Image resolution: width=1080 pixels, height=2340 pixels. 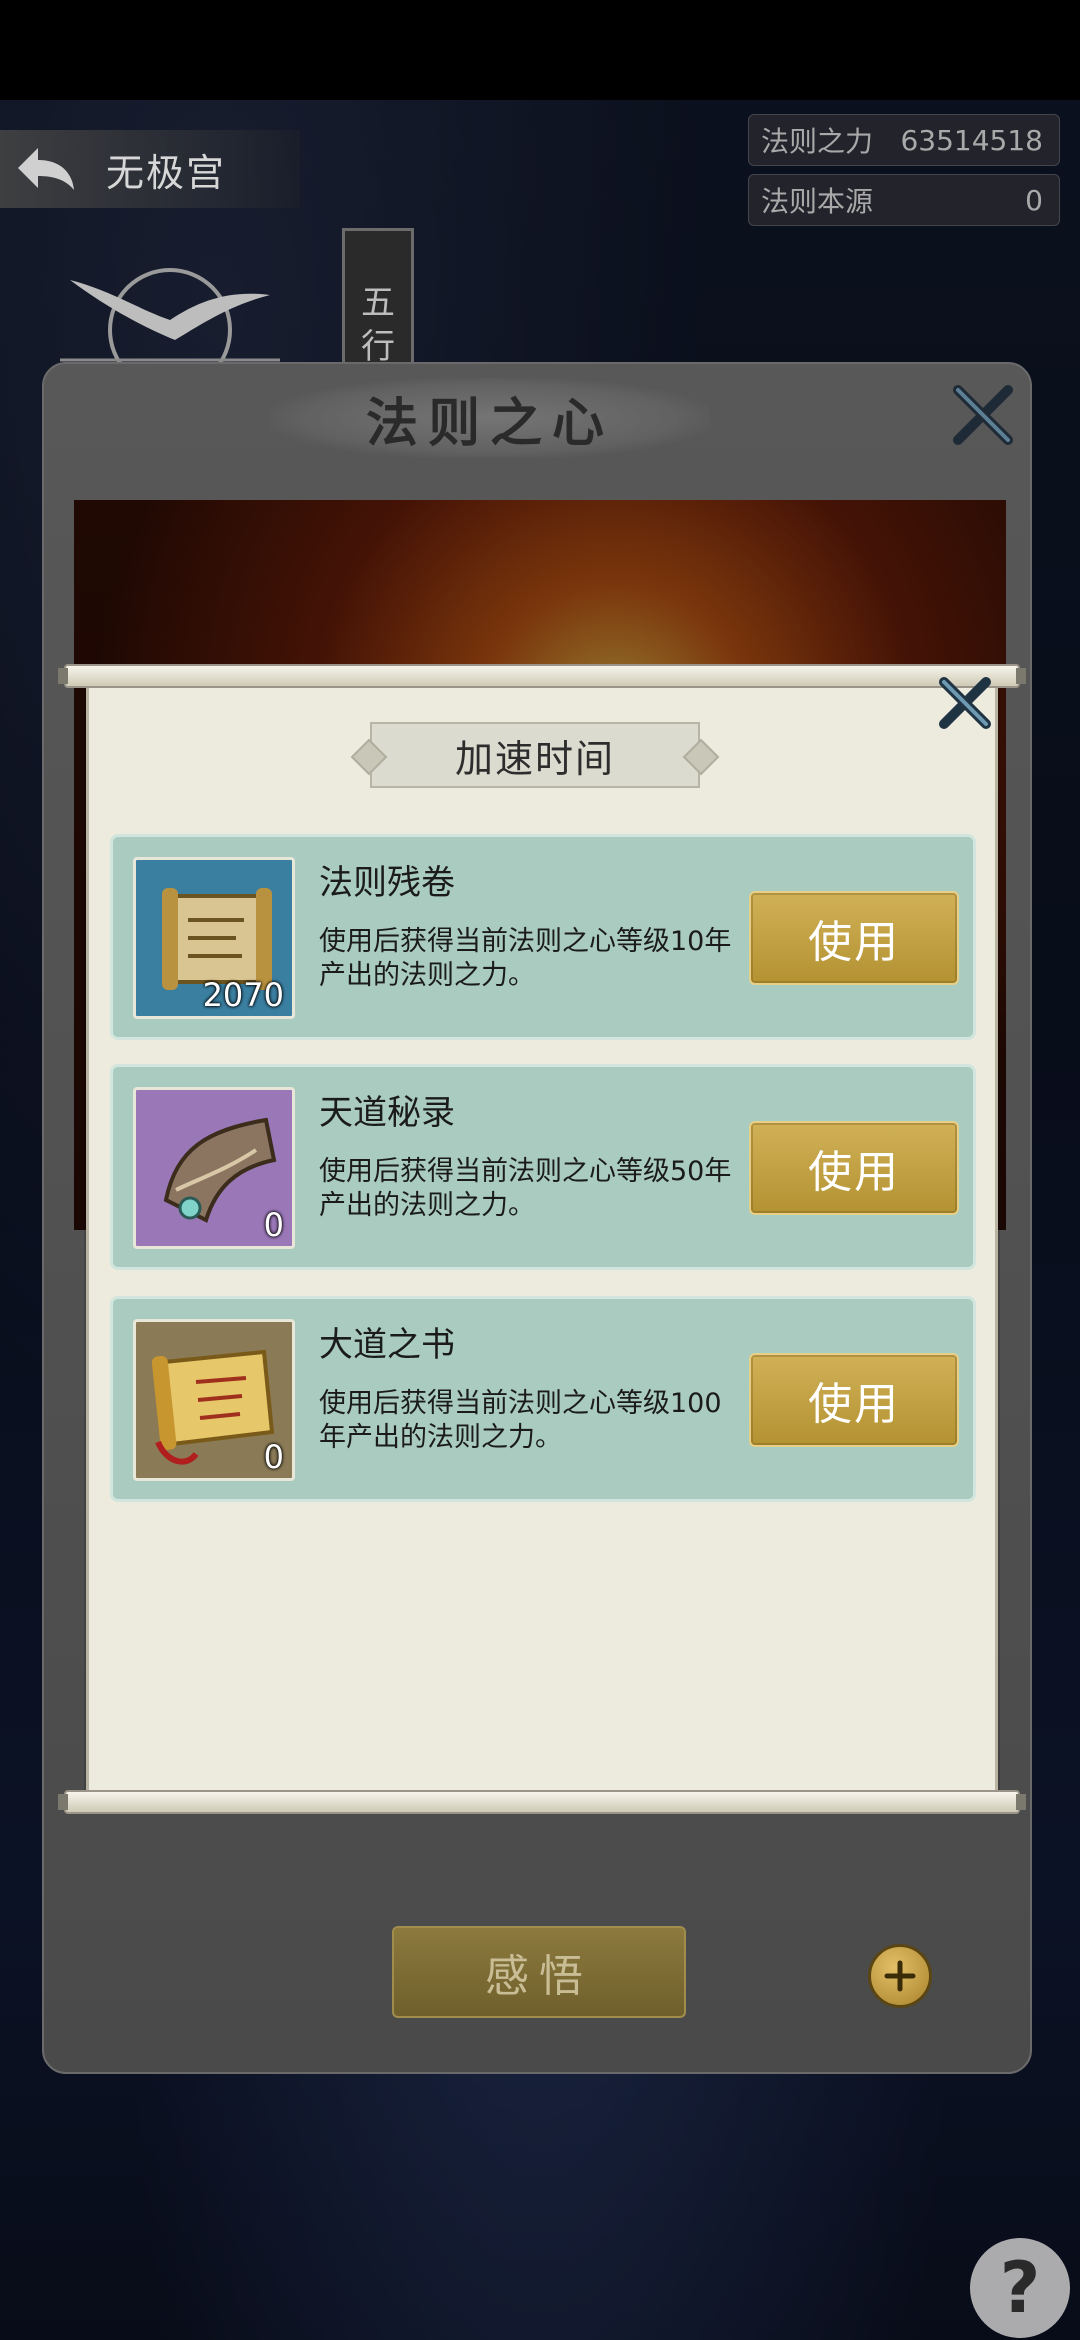 I want to click on item-name: 法则残卷, so click(x=387, y=883).